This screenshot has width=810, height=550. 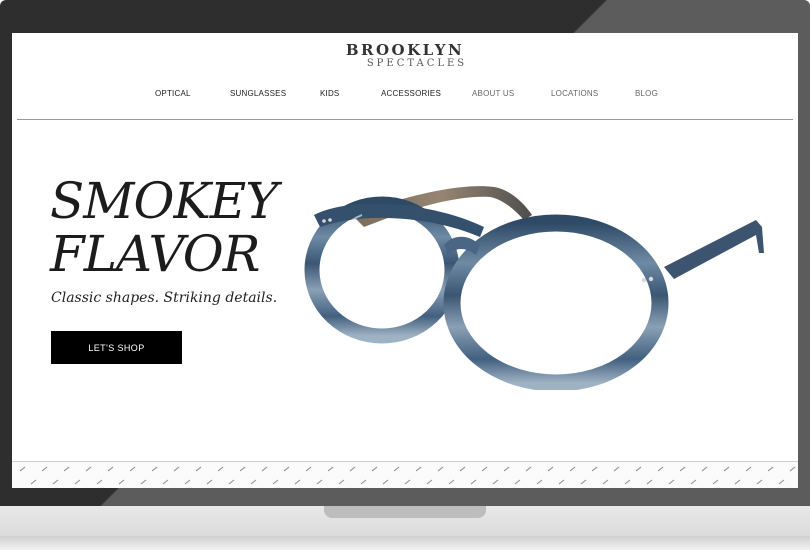 I want to click on decorative-pattern-strip, so click(x=405, y=474).